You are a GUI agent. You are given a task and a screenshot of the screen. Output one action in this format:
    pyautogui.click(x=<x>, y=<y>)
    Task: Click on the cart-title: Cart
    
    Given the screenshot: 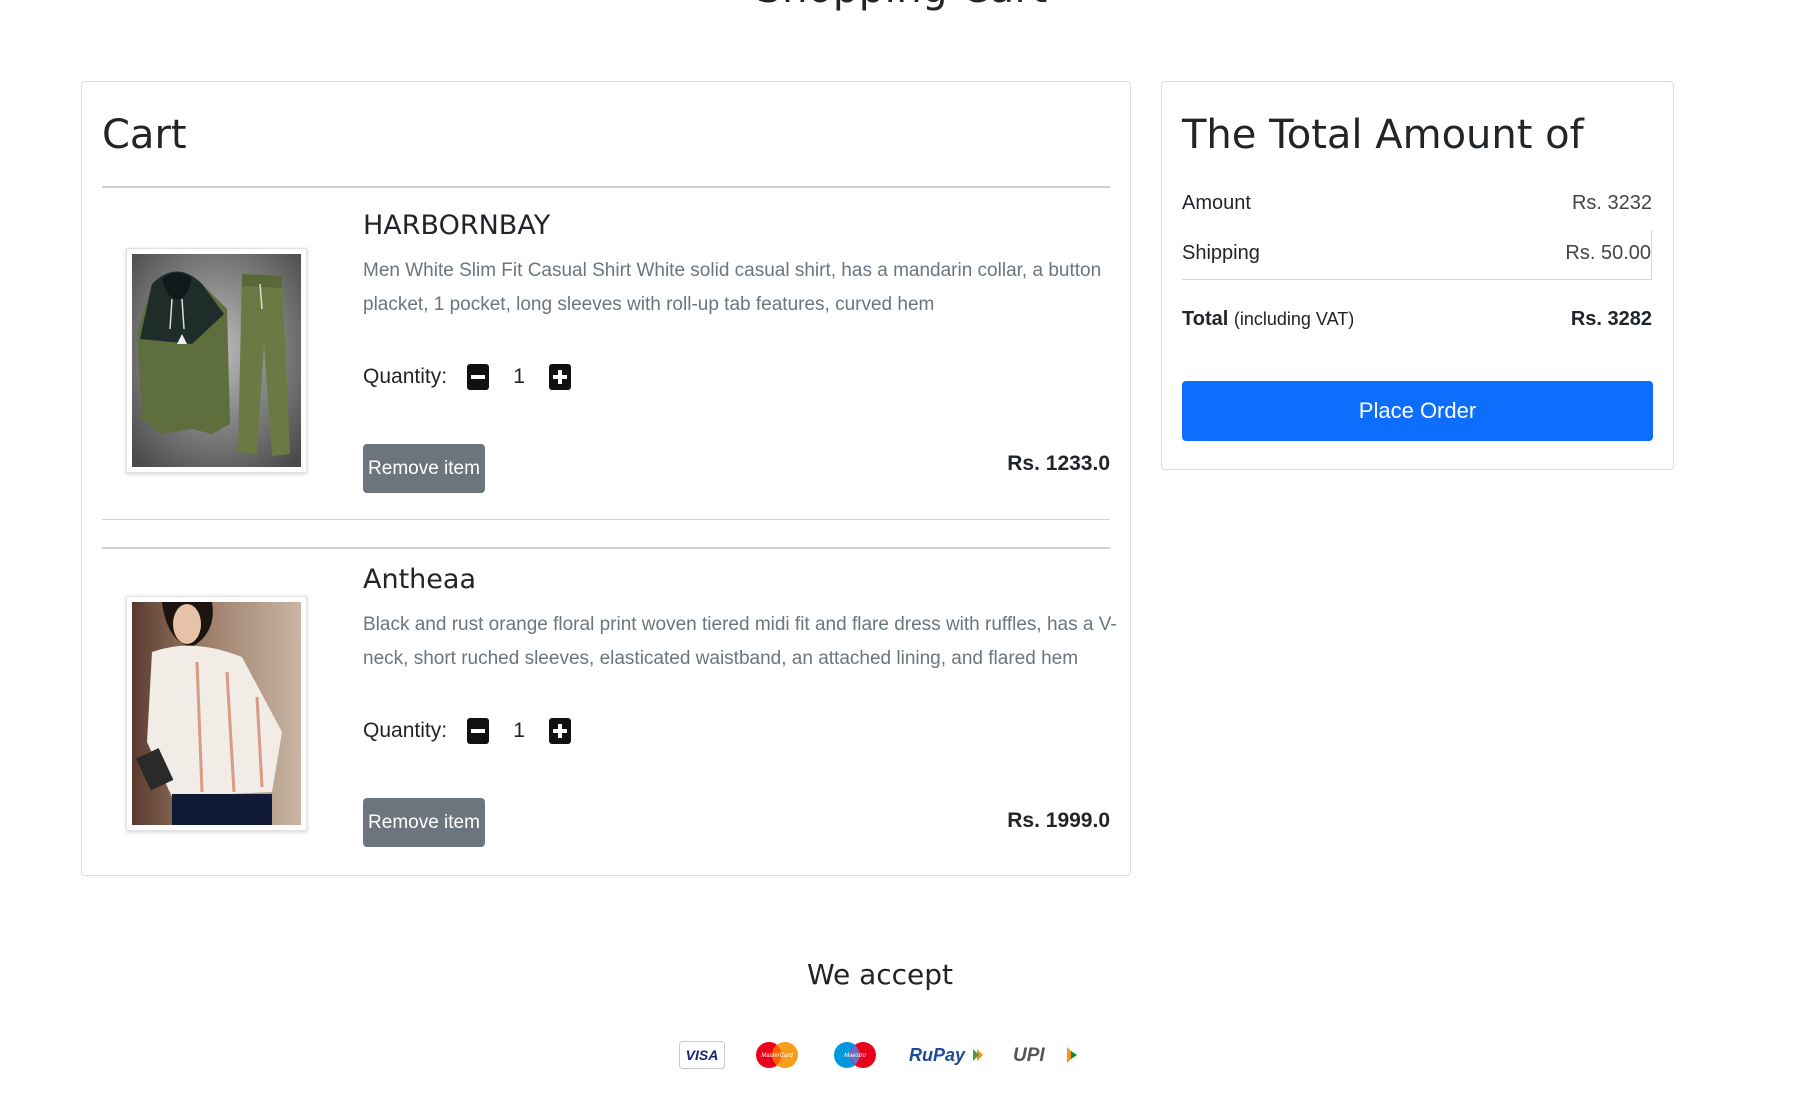 What is the action you would take?
    pyautogui.click(x=144, y=135)
    